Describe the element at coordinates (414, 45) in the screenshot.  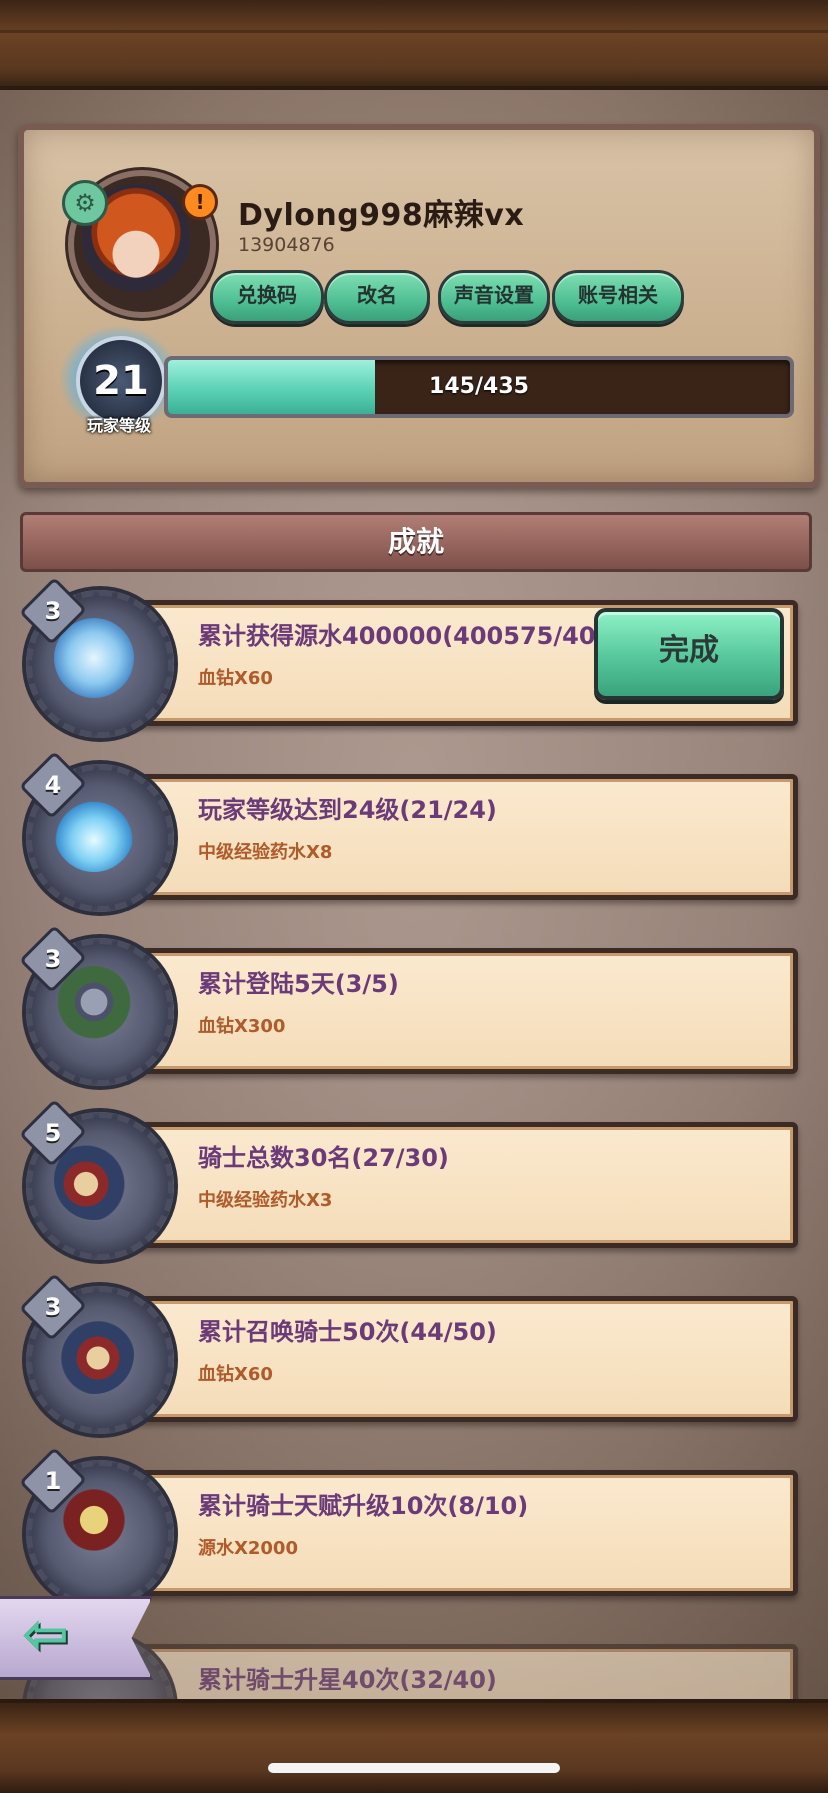
I see `top-wood-frame` at that location.